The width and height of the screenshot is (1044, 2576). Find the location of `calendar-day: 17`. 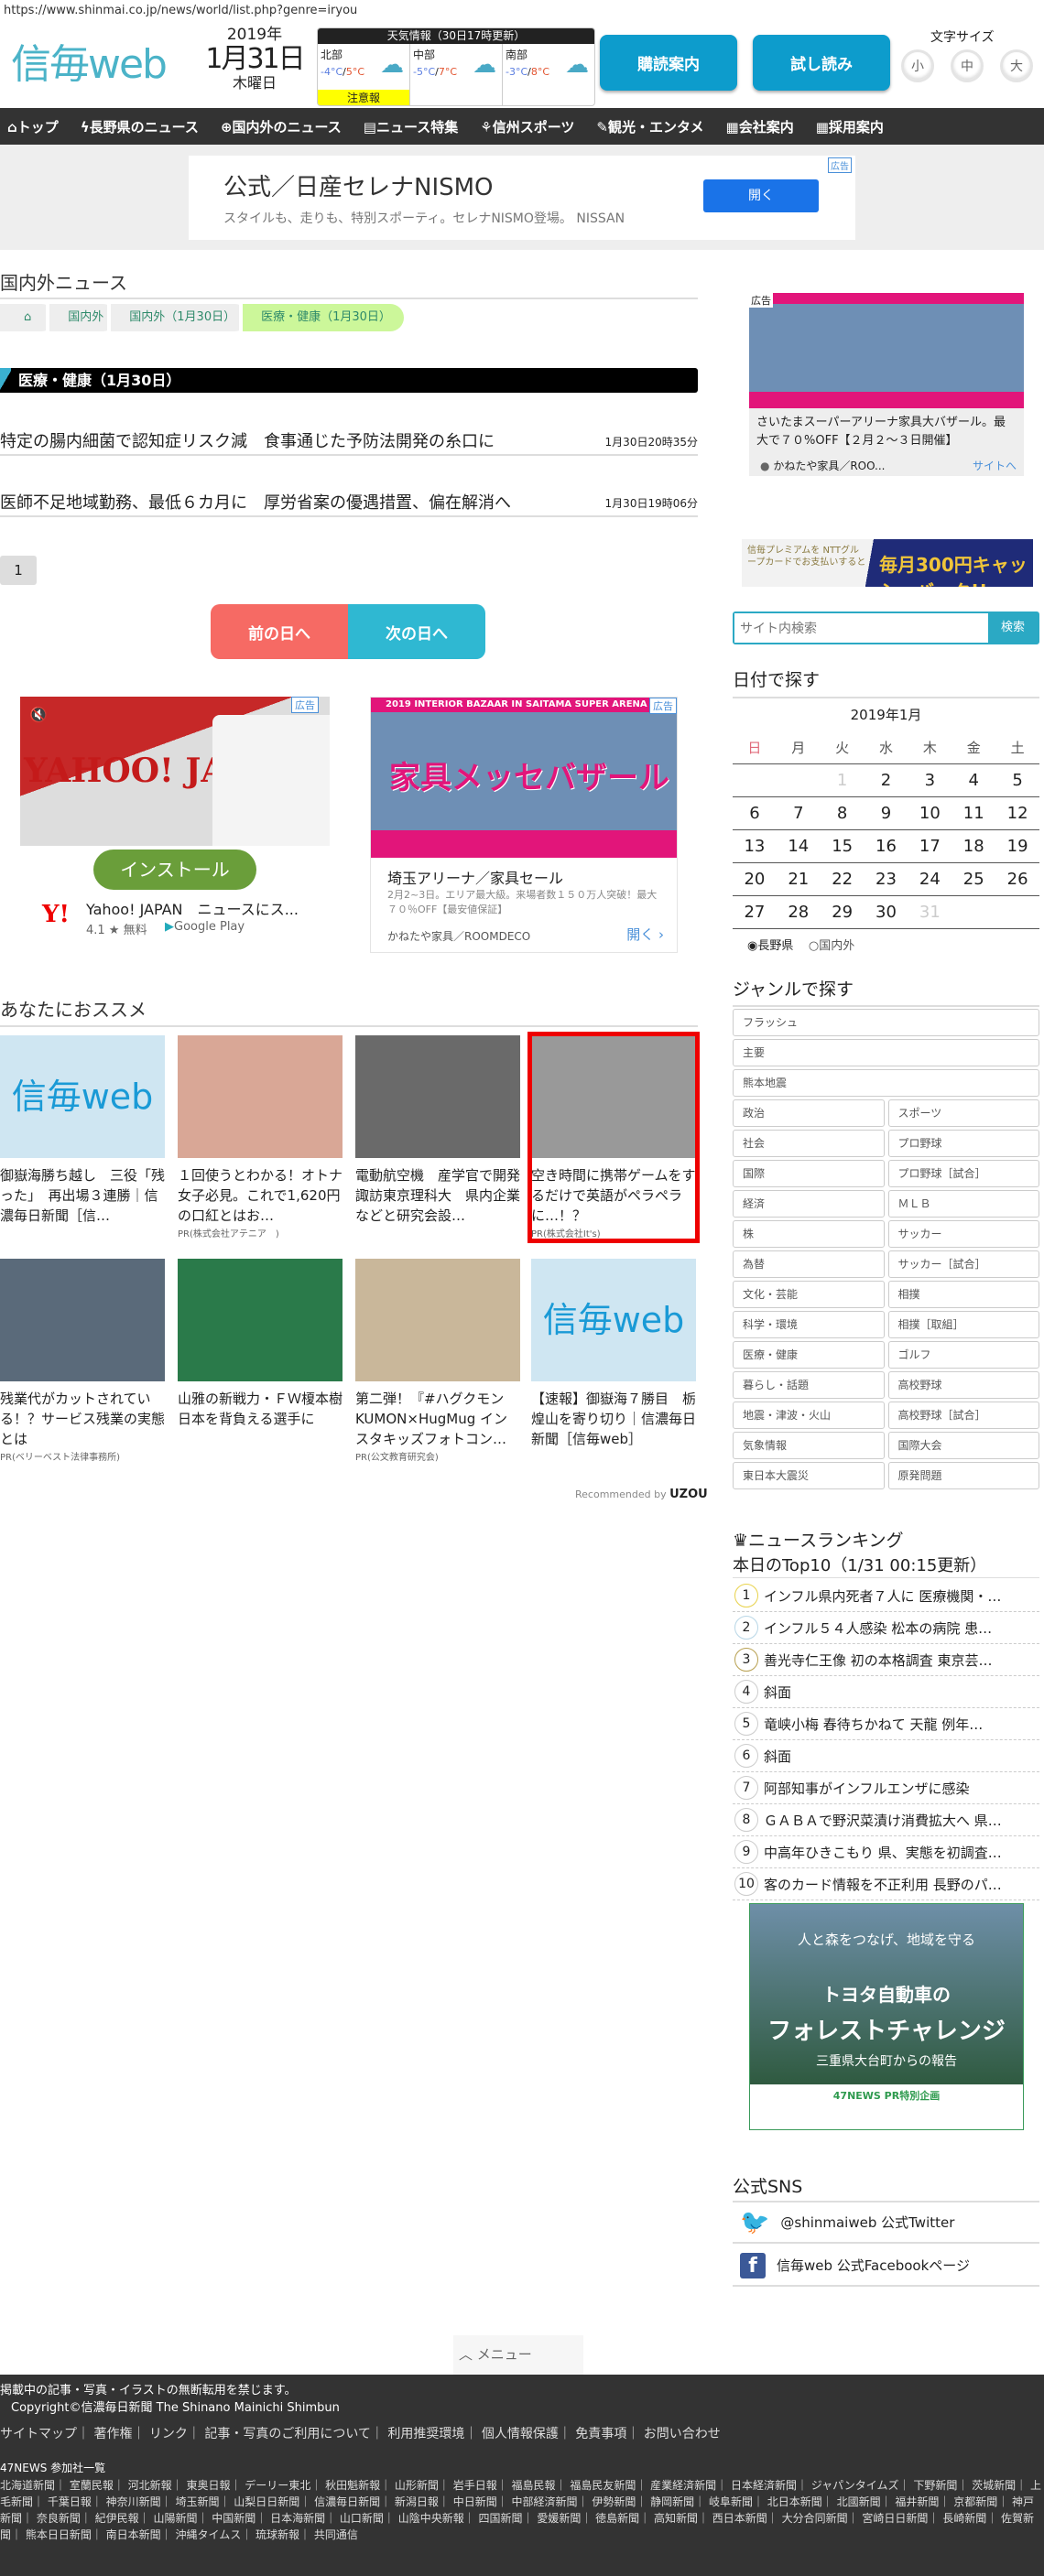

calendar-day: 17 is located at coordinates (930, 847).